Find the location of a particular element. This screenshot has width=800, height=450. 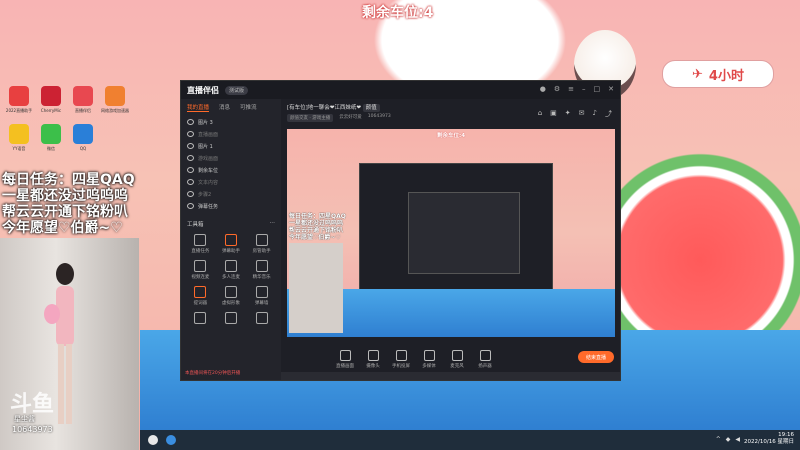

tool-button: 多人连麦 is located at coordinates (231, 270).